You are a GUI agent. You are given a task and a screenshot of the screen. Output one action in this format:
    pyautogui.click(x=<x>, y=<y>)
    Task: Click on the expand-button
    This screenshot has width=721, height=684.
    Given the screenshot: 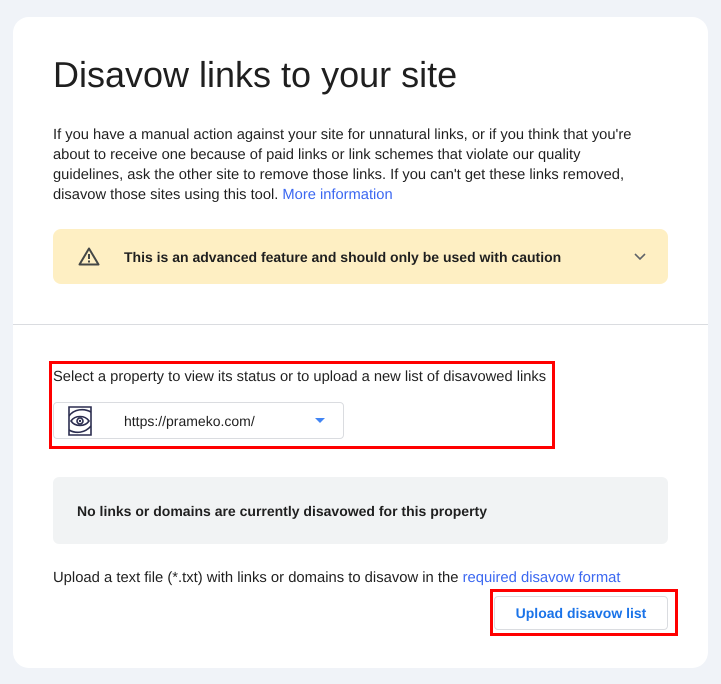 What is the action you would take?
    pyautogui.click(x=640, y=256)
    